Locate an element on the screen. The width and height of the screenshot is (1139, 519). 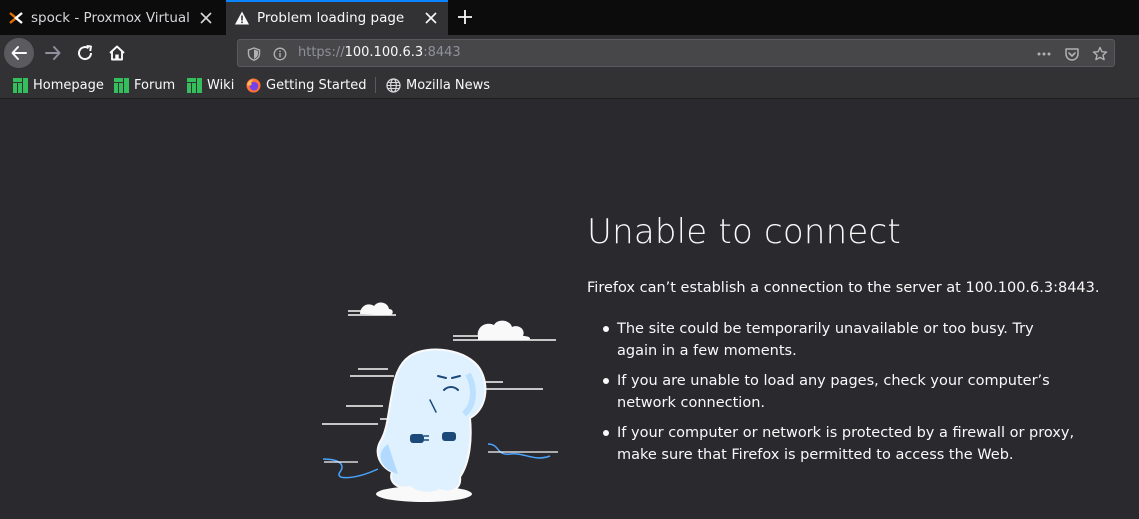
bookmark-forum: Forum is located at coordinates (144, 85).